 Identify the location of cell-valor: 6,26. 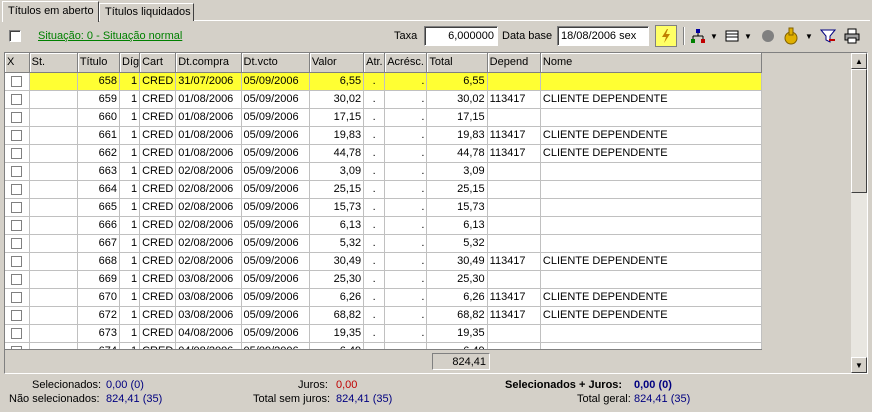
(337, 297).